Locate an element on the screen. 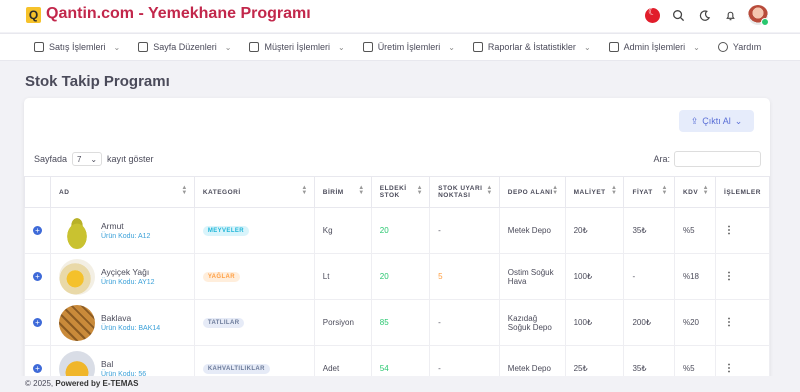  footer-copyright: © 2025, is located at coordinates (39, 383).